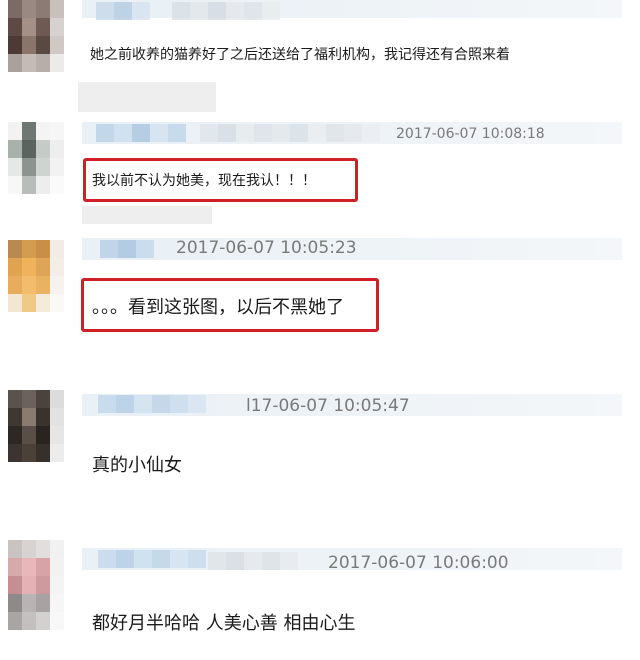 The height and width of the screenshot is (660, 640). Describe the element at coordinates (418, 563) in the screenshot. I see `comment-timestamp: 2017-06-07 10:06:00` at that location.